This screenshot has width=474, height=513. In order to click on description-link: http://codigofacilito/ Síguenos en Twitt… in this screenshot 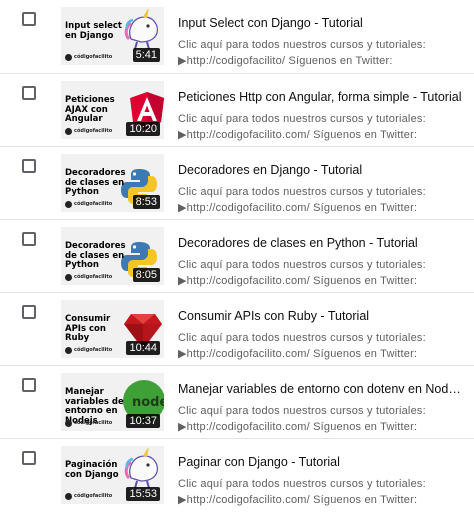, I will do `click(289, 61)`.